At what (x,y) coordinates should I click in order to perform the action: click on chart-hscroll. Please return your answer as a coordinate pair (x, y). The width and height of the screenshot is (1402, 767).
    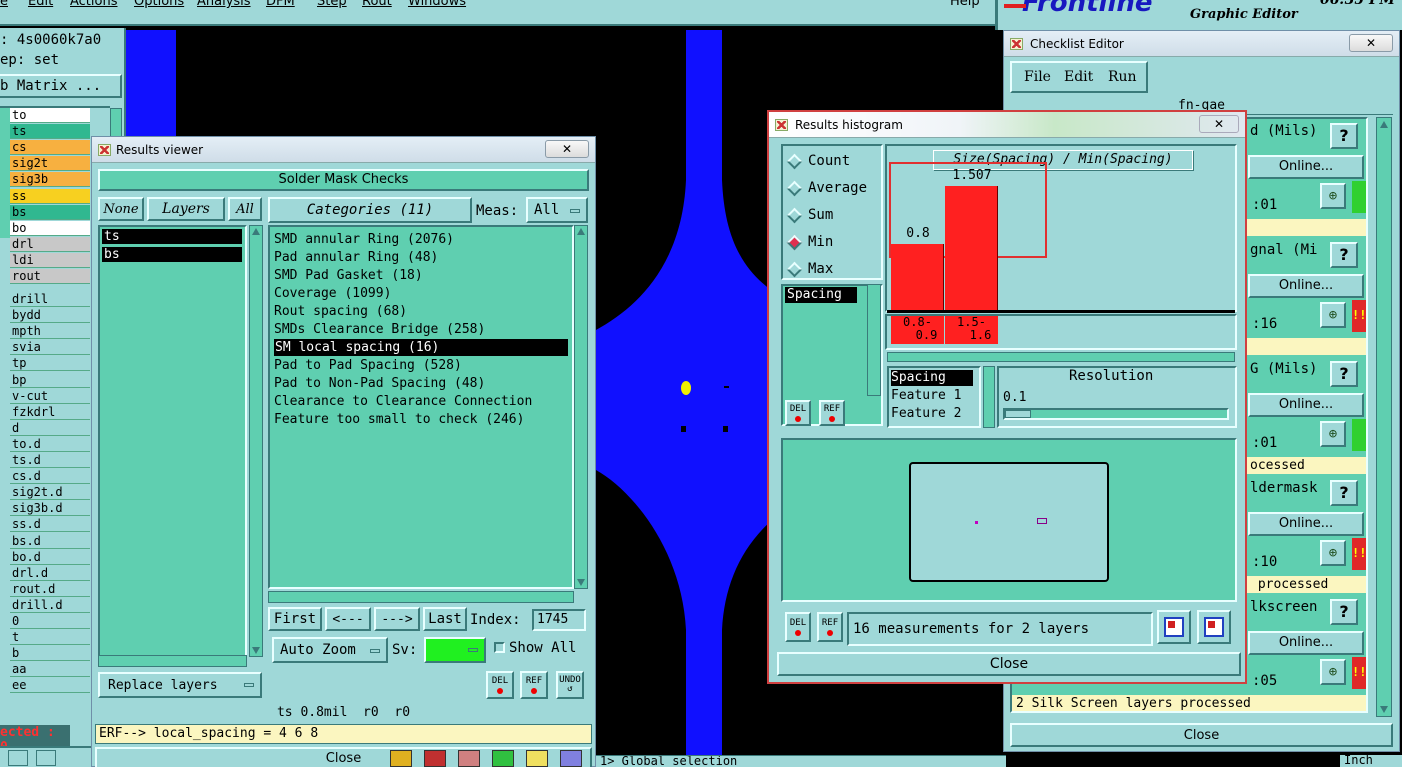
    Looking at the image, I should click on (1061, 357).